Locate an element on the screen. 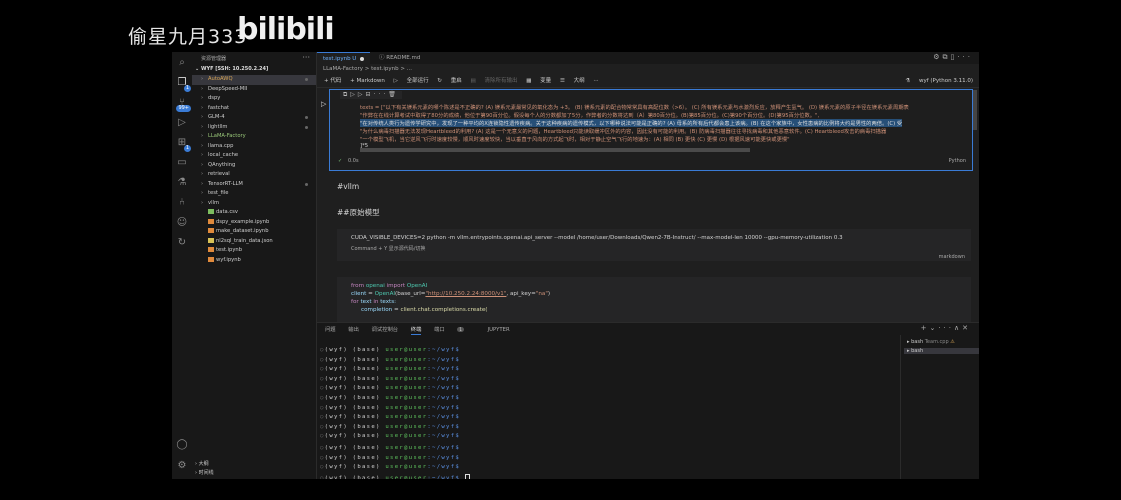 This screenshot has height=500, width=1121. editor-vertical-scrollbar is located at coordinates (975, 110).